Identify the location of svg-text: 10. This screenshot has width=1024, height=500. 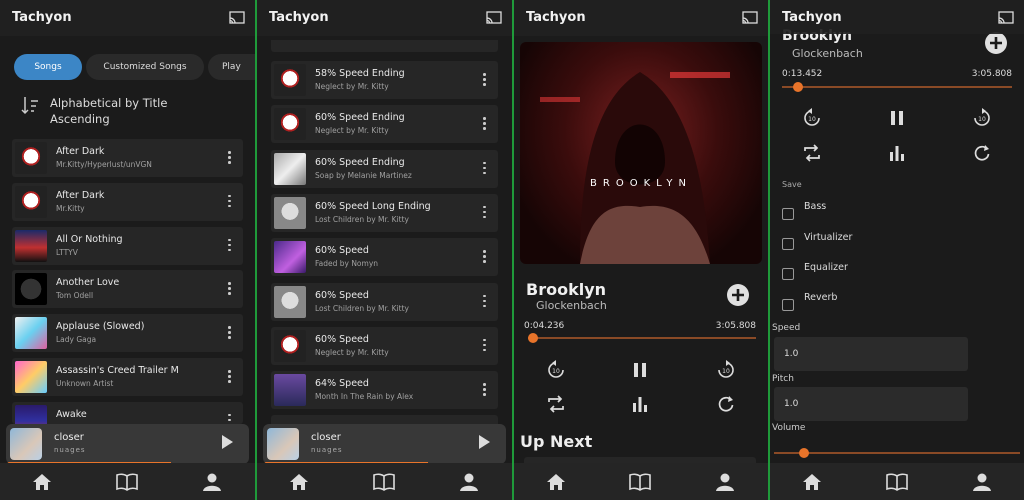
(726, 371).